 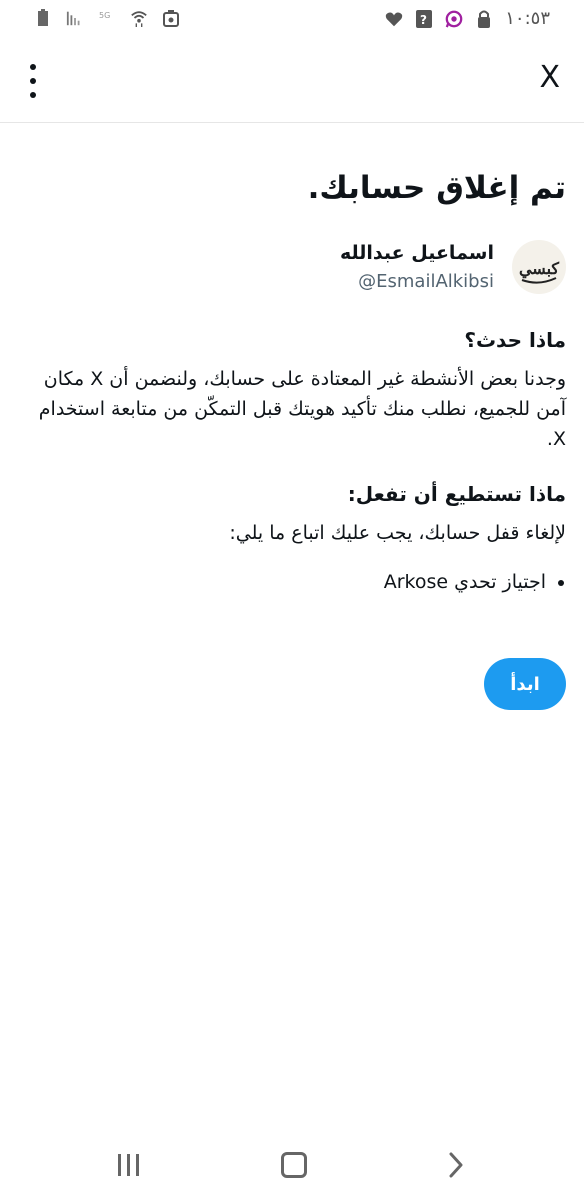 I want to click on page-title: تم إغلاق حسابك., so click(x=436, y=188).